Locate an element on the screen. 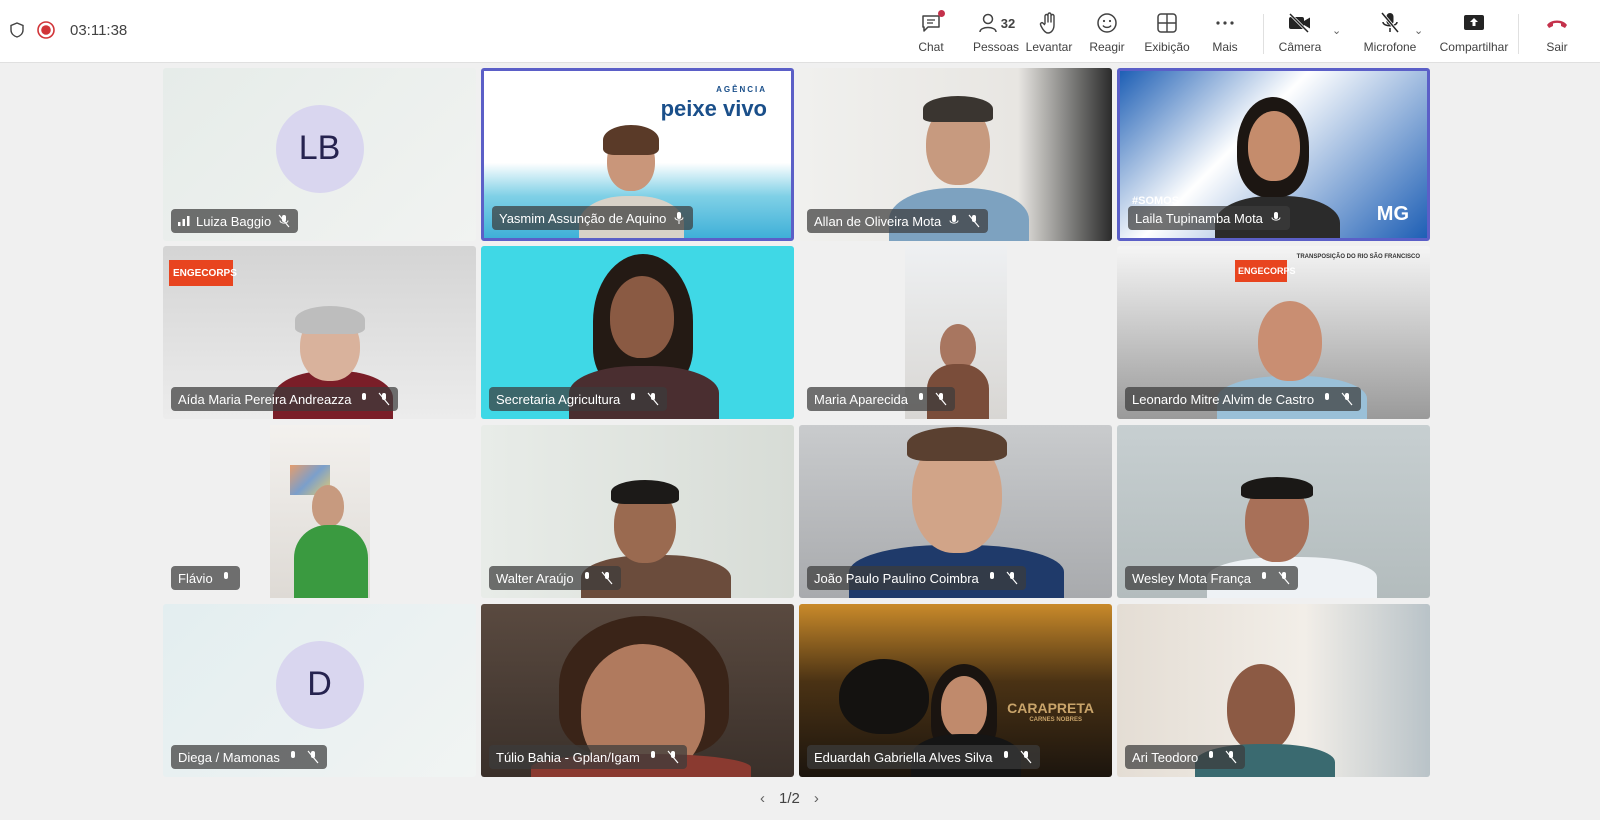 This screenshot has height=820, width=1600. mic-off-icon is located at coordinates (1390, 23).